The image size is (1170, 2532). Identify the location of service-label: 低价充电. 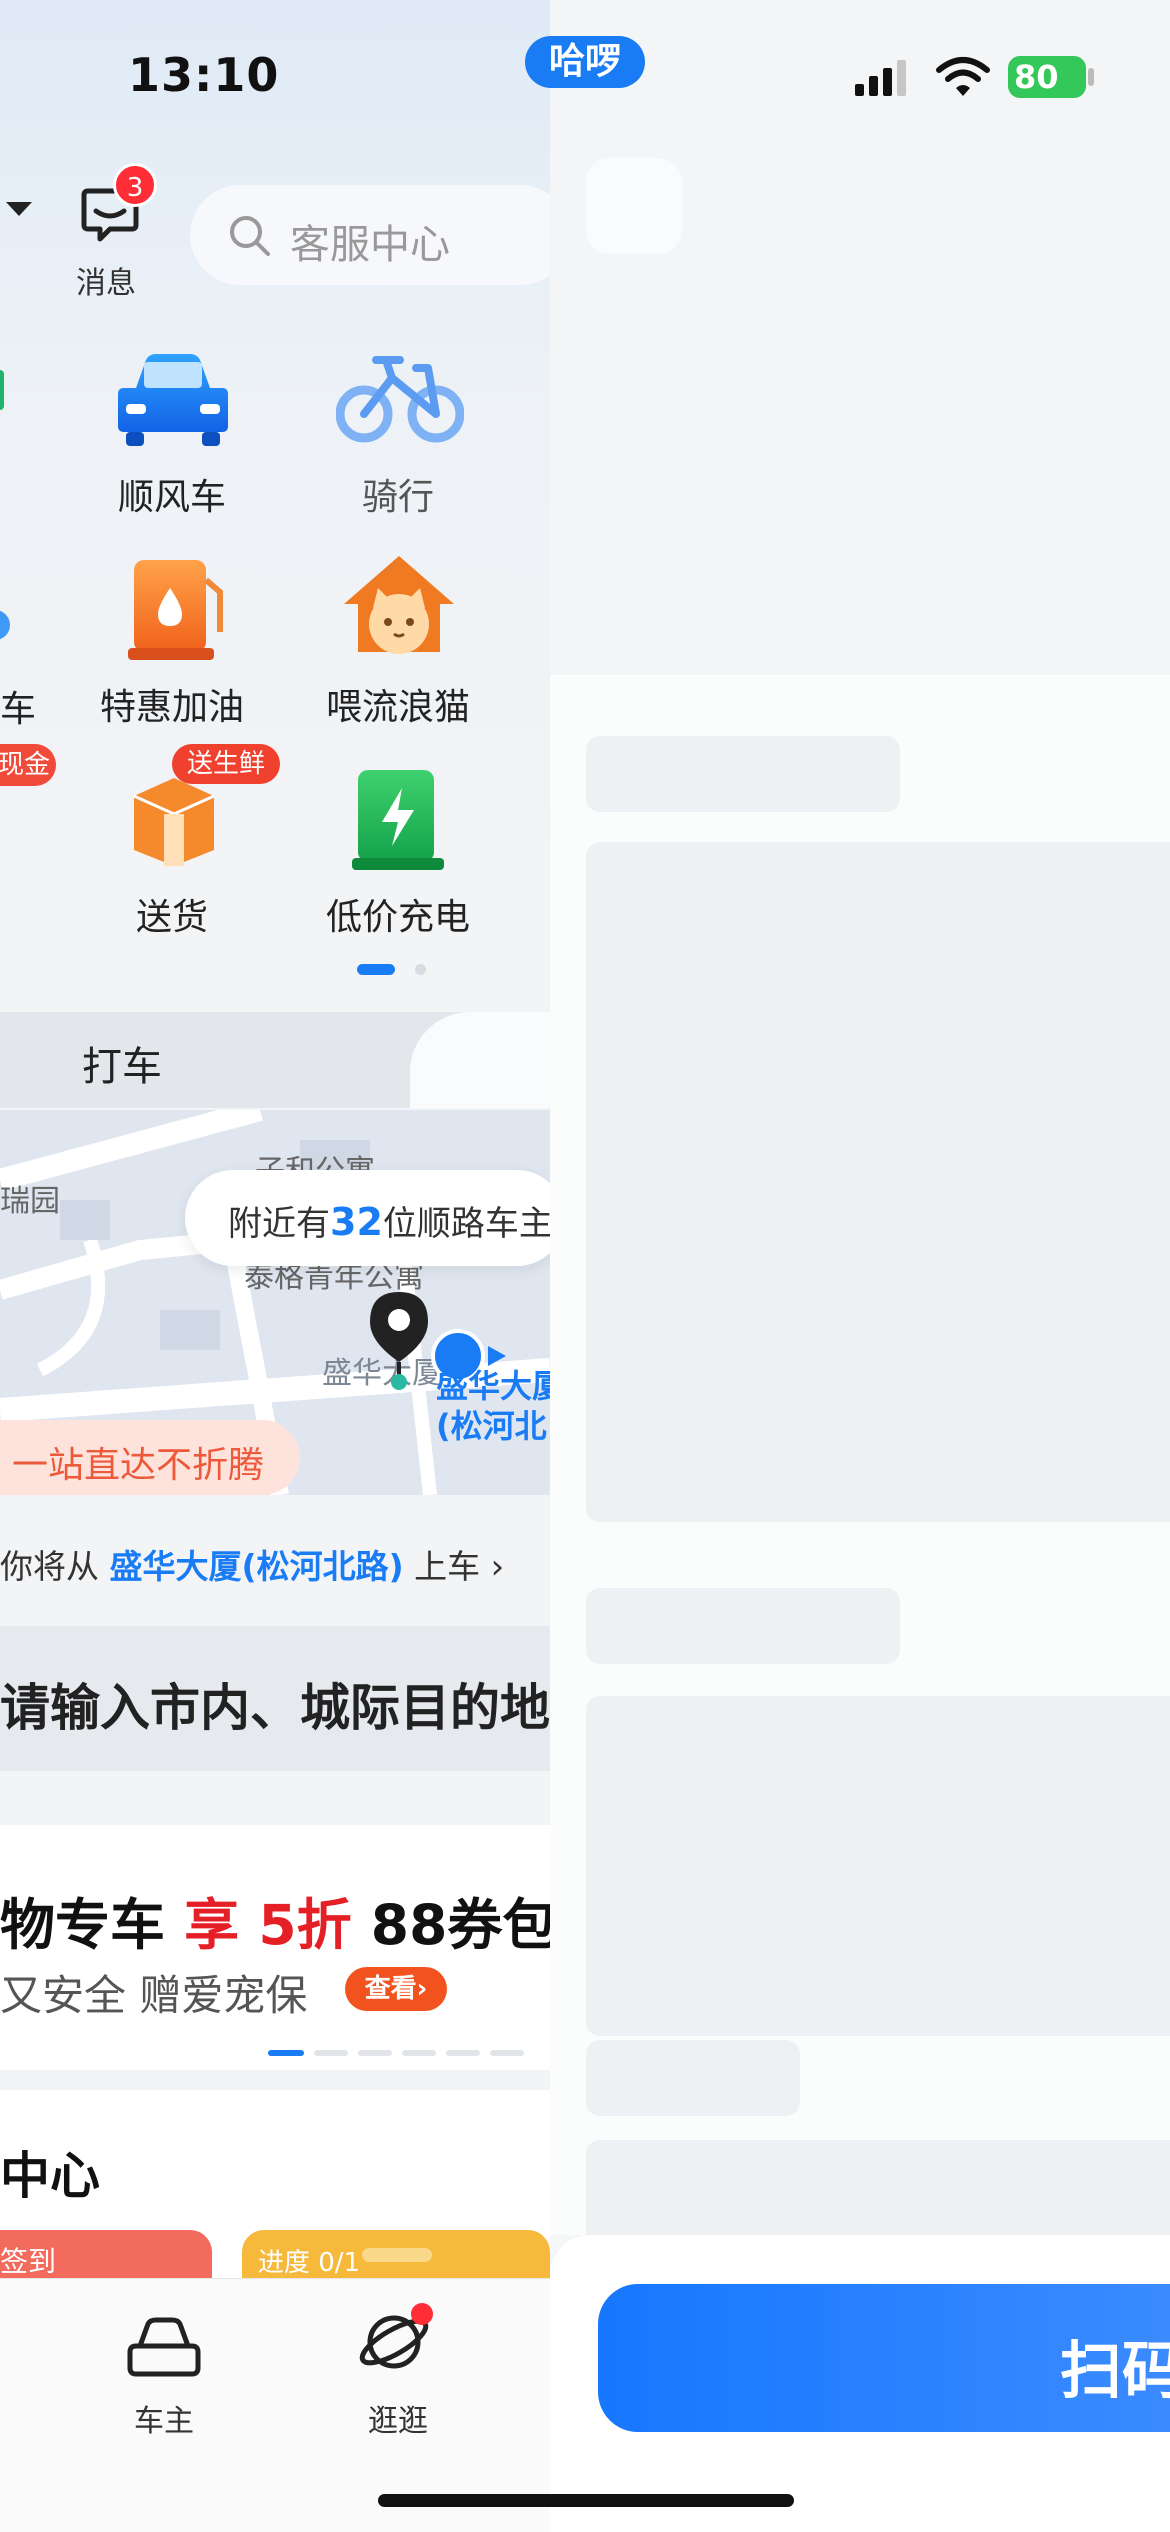
(398, 914).